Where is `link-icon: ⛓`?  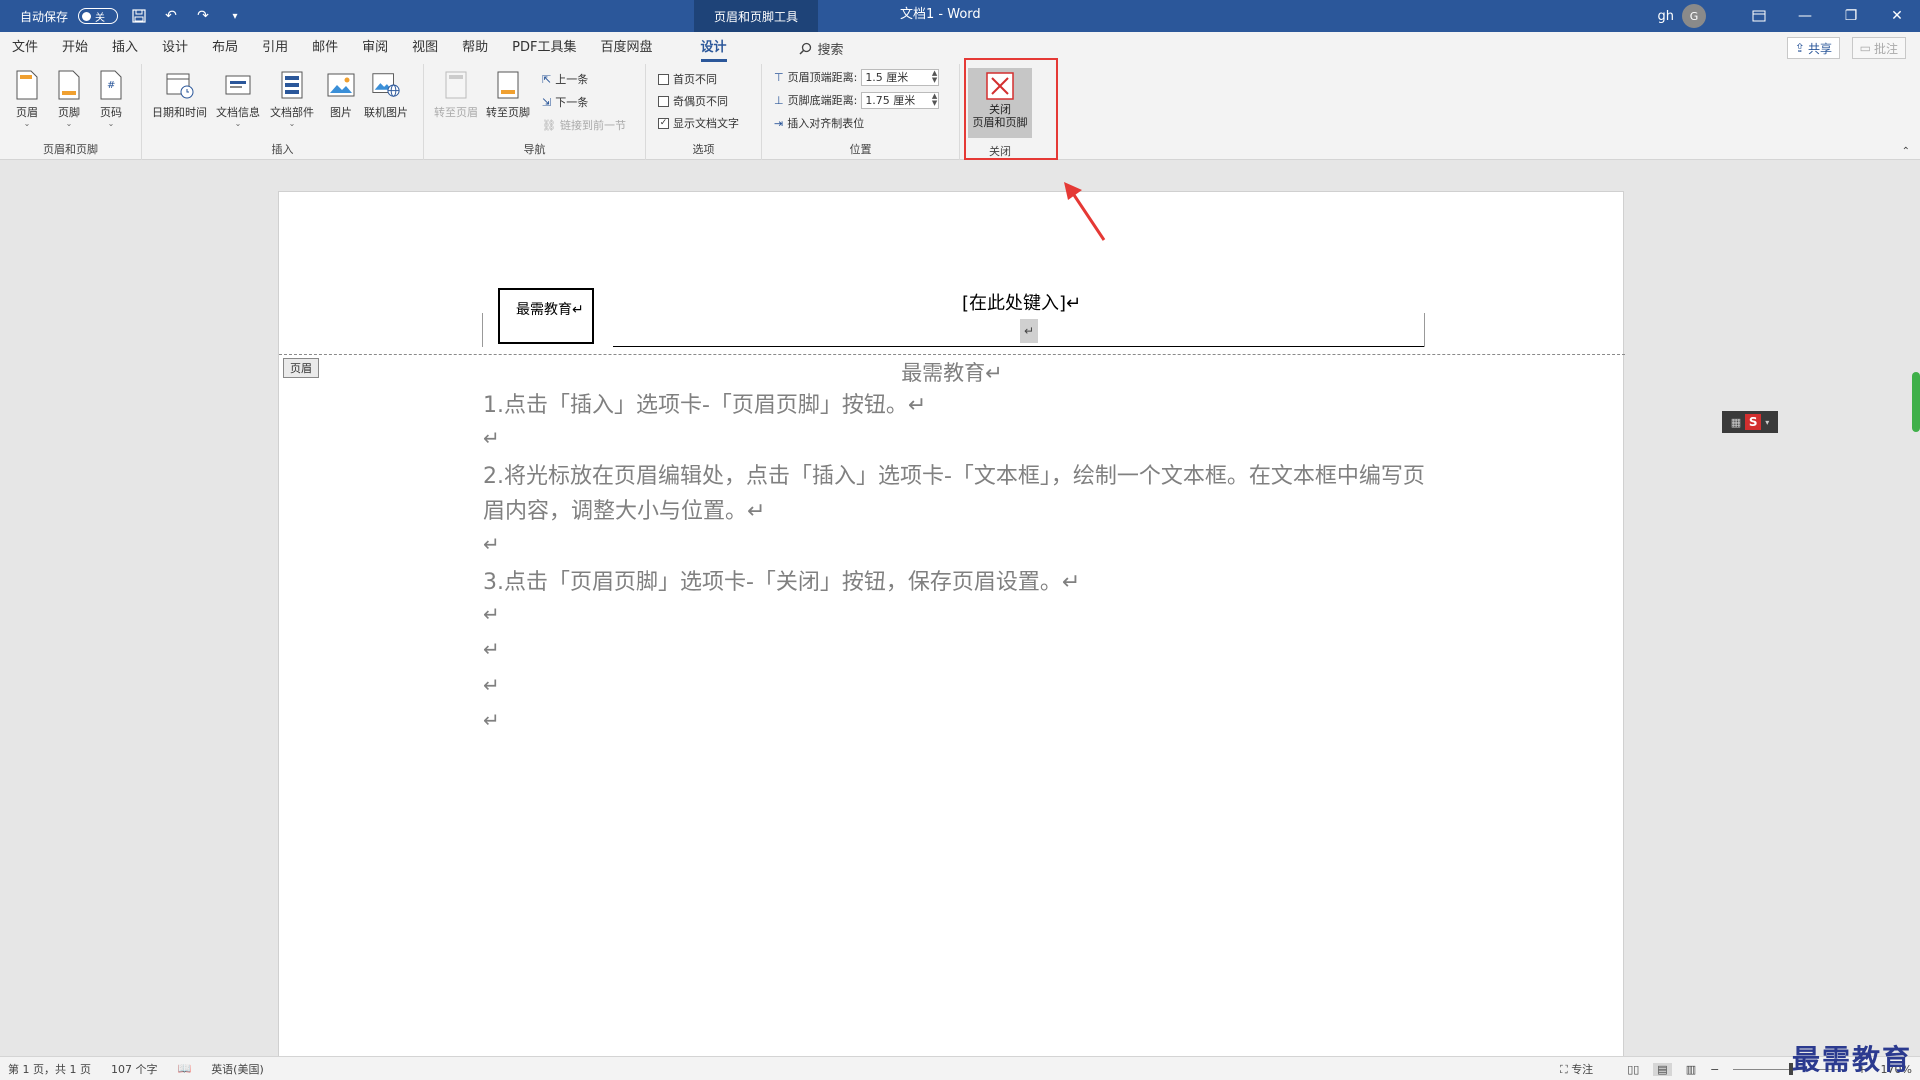 link-icon: ⛓ is located at coordinates (549, 125).